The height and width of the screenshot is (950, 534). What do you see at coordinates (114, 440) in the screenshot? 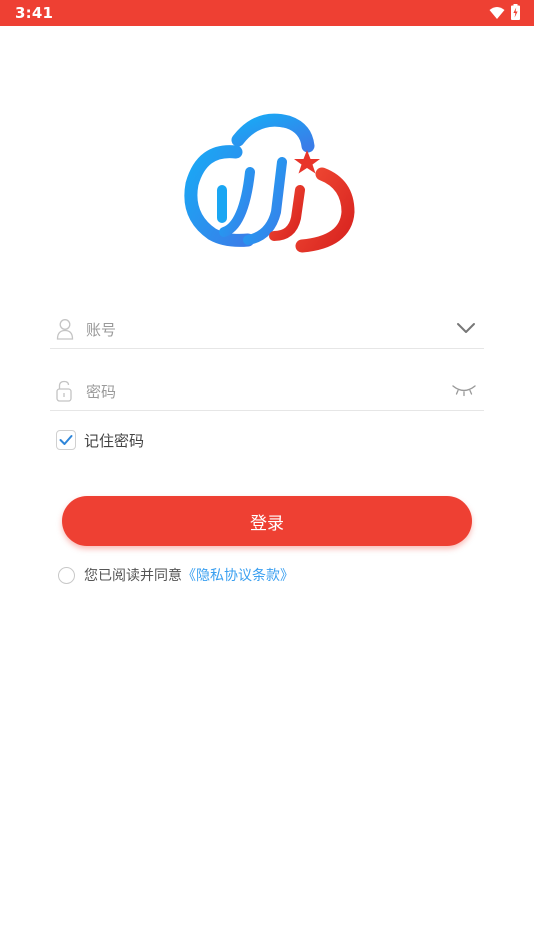
I see `remember-password-label: 记住密码` at bounding box center [114, 440].